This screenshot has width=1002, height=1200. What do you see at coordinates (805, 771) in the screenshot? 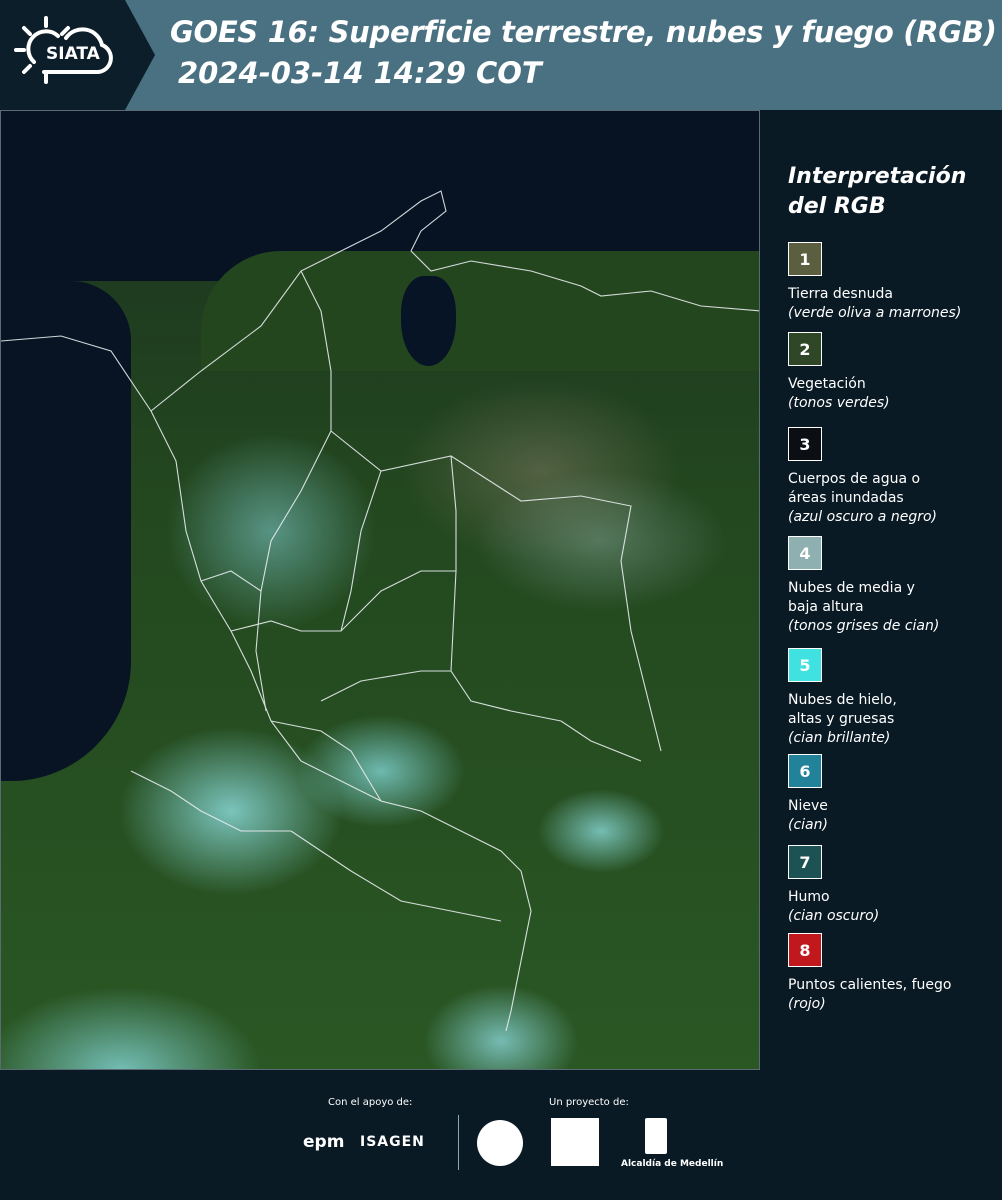
I see `legend-swatch: 6` at bounding box center [805, 771].